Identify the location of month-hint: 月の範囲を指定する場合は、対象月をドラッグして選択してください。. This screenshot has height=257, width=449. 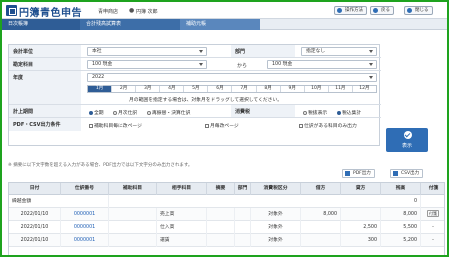
(206, 100).